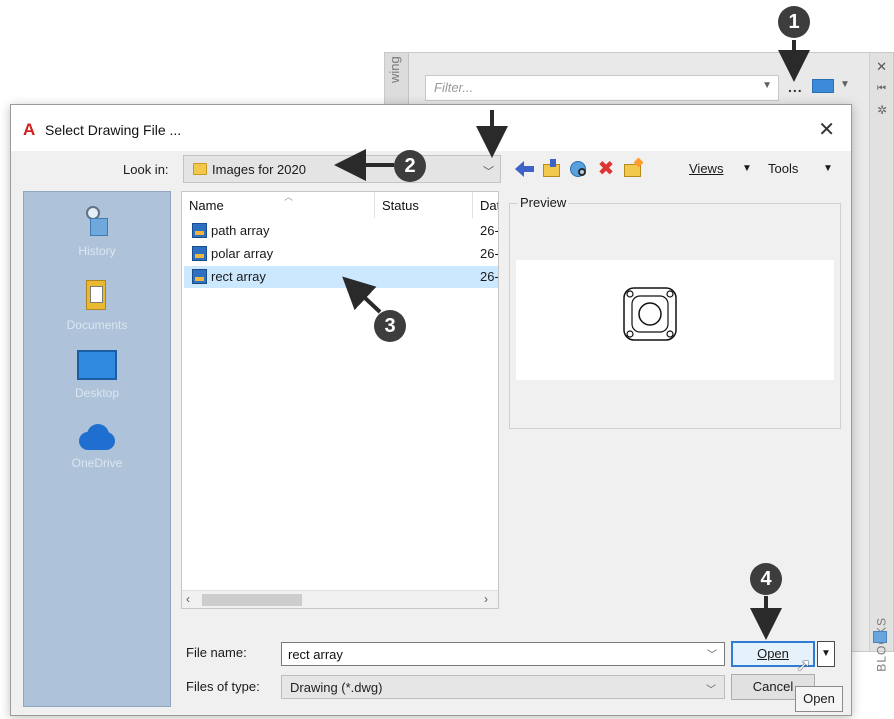  I want to click on place-onedrive: OneDrive, so click(97, 447).